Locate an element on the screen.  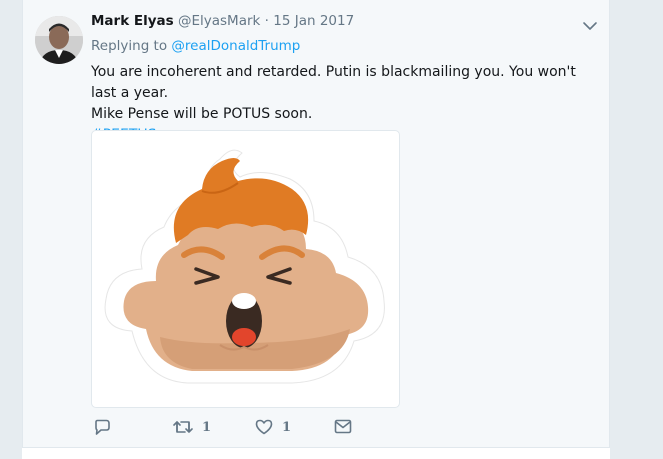
replying-to-link: @realDonaldTrump is located at coordinates (235, 46).